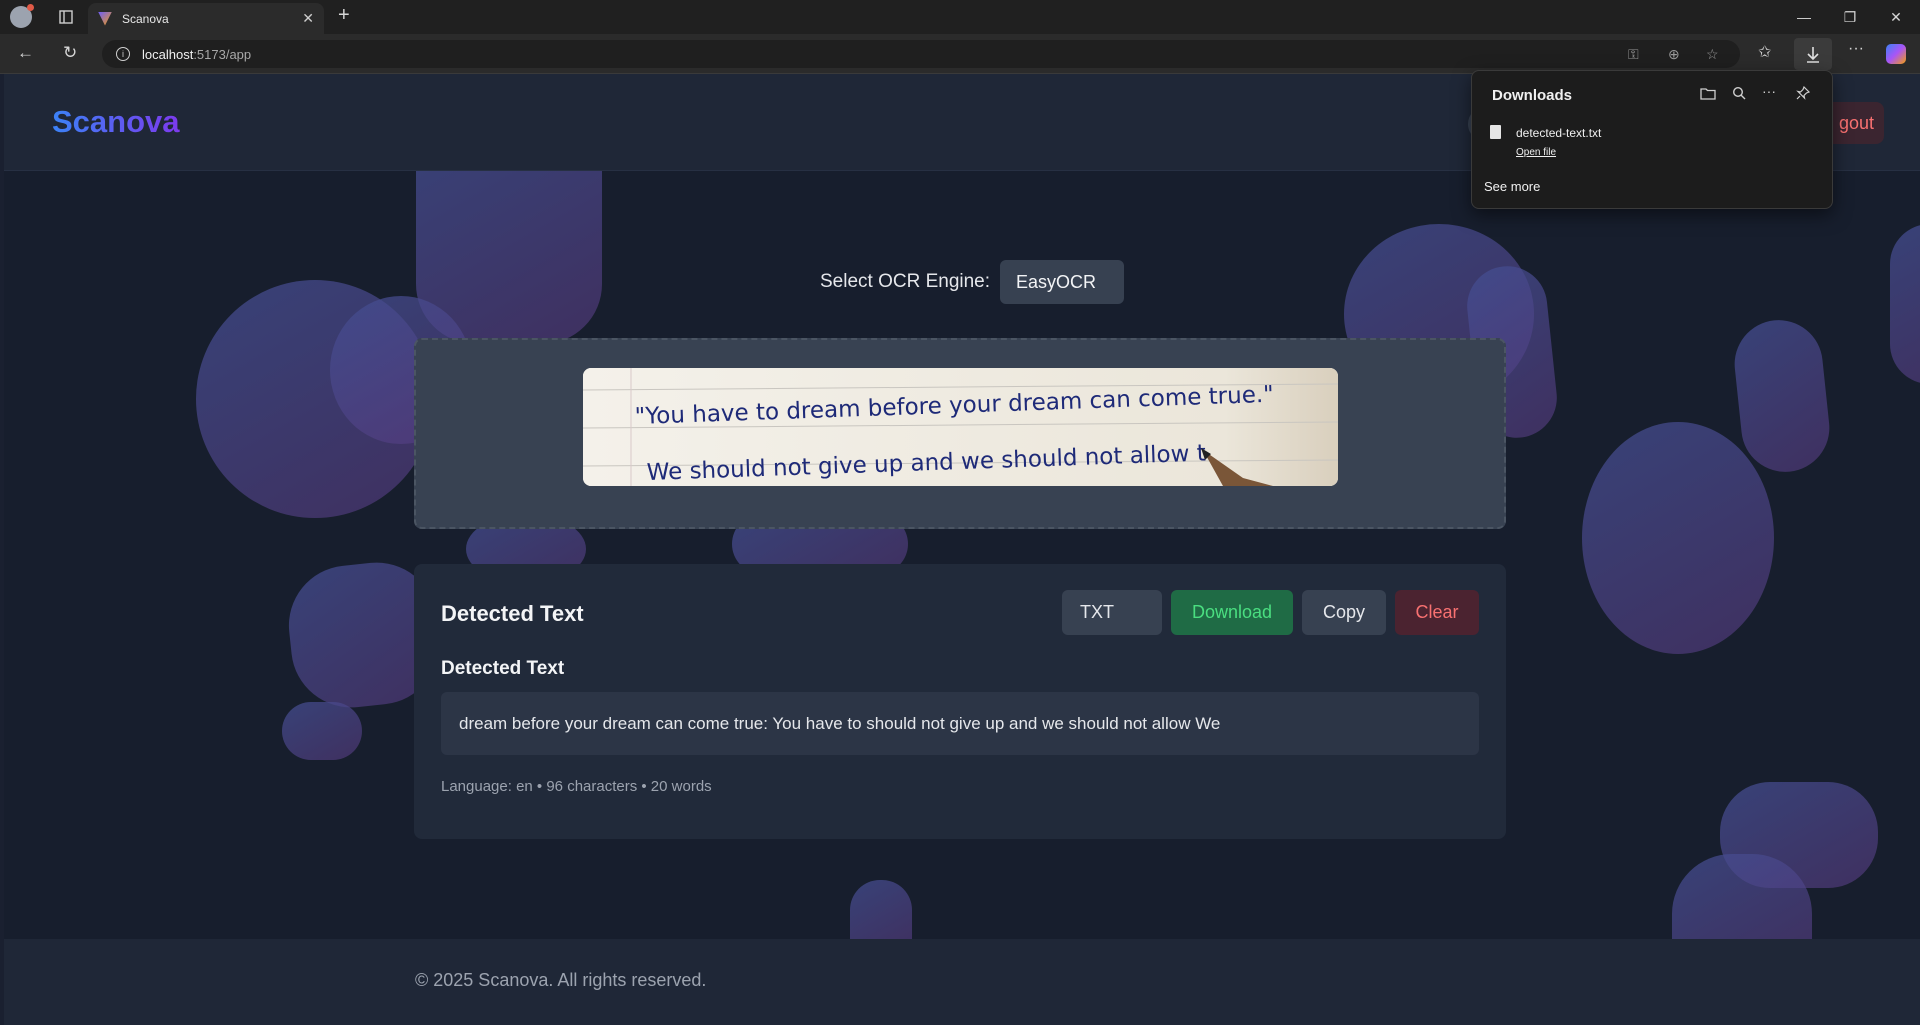  What do you see at coordinates (1437, 612) in the screenshot?
I see `clear-button: Clear` at bounding box center [1437, 612].